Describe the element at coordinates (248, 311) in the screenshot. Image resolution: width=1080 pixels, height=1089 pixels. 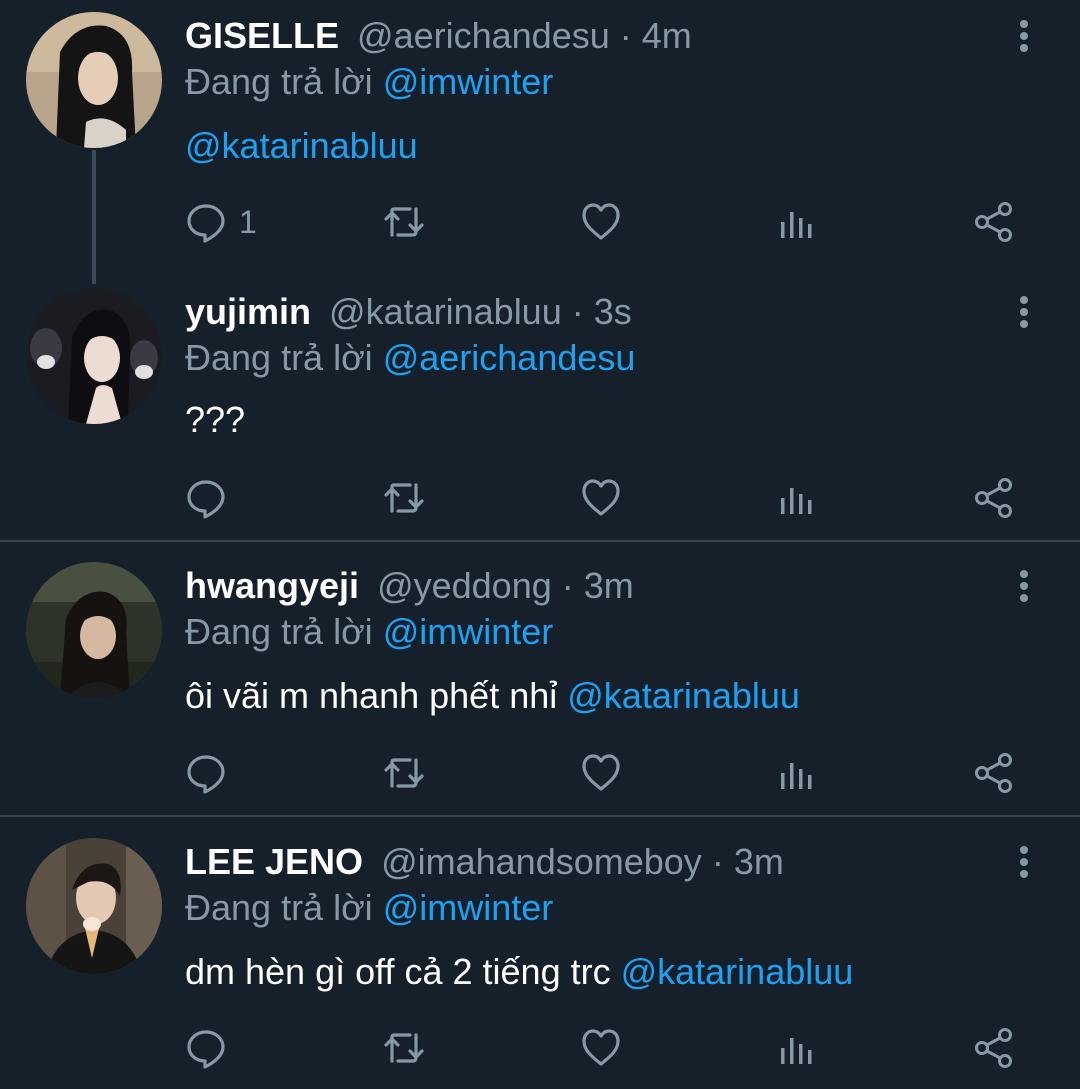
I see `display-name: yujimin` at that location.